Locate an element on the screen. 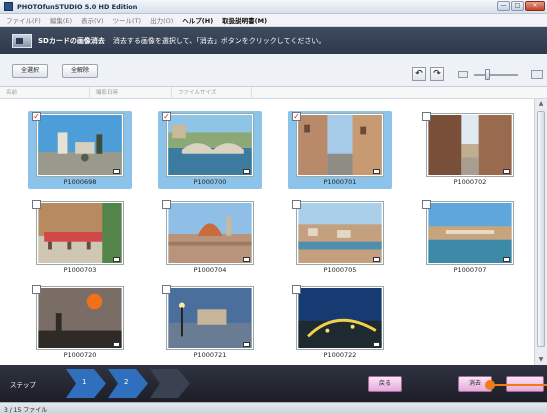  menu-manual: 取扱説明書(M) is located at coordinates (244, 20).